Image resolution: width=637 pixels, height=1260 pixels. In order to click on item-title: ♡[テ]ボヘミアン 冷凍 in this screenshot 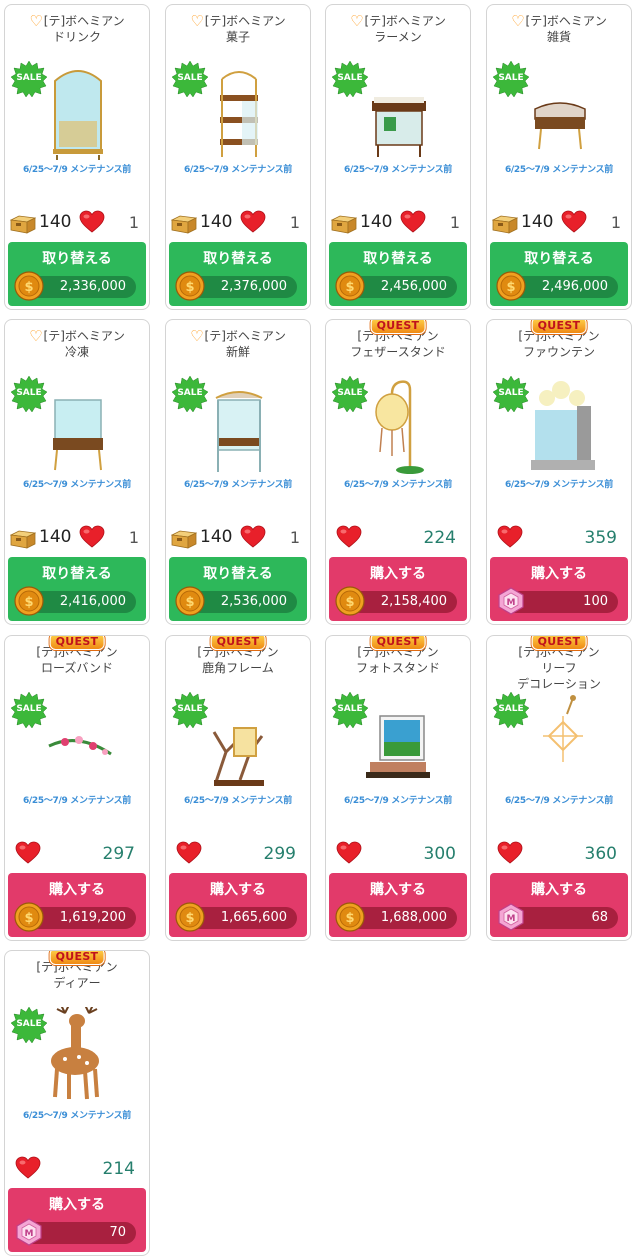, I will do `click(77, 344)`.